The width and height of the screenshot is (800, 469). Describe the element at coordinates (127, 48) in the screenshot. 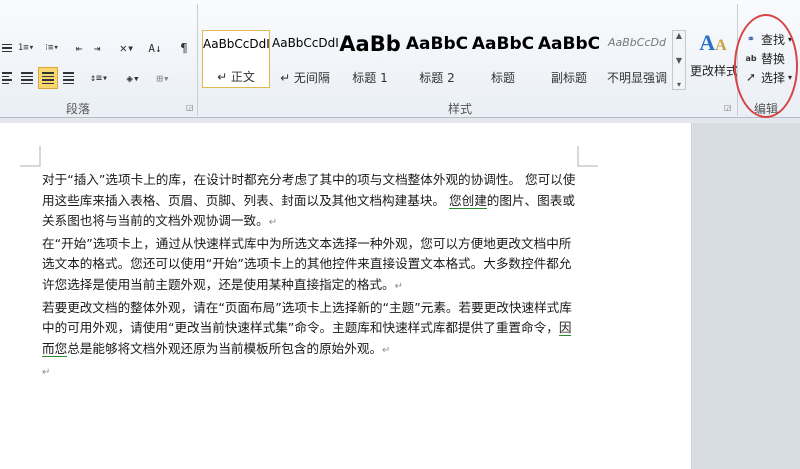

I see `chinese-layout-icon: ✕▾` at that location.